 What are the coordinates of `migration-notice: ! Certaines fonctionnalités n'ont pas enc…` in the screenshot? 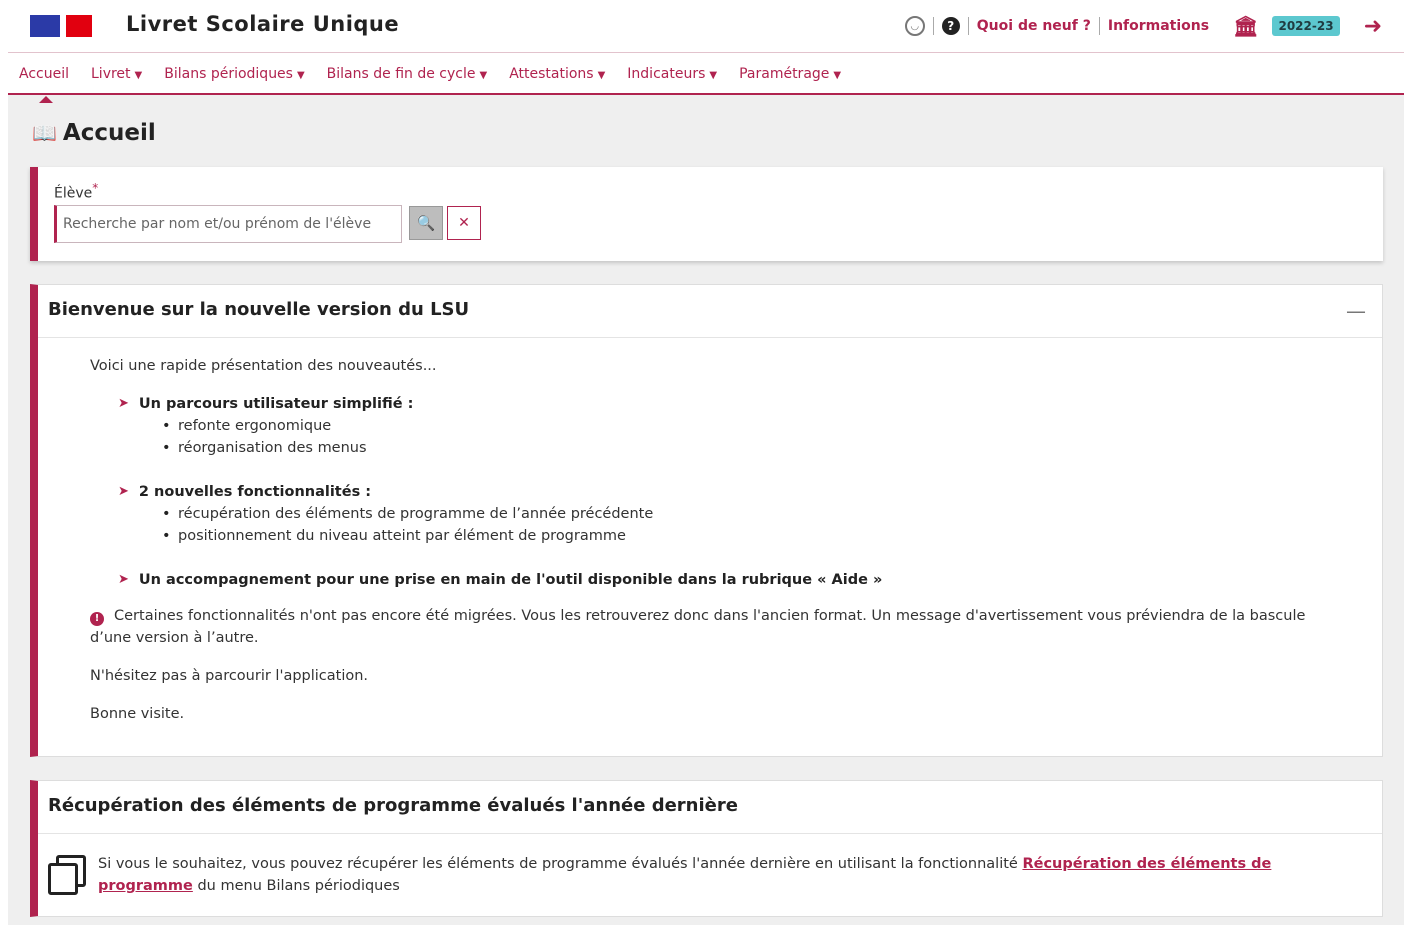 It's located at (698, 627).